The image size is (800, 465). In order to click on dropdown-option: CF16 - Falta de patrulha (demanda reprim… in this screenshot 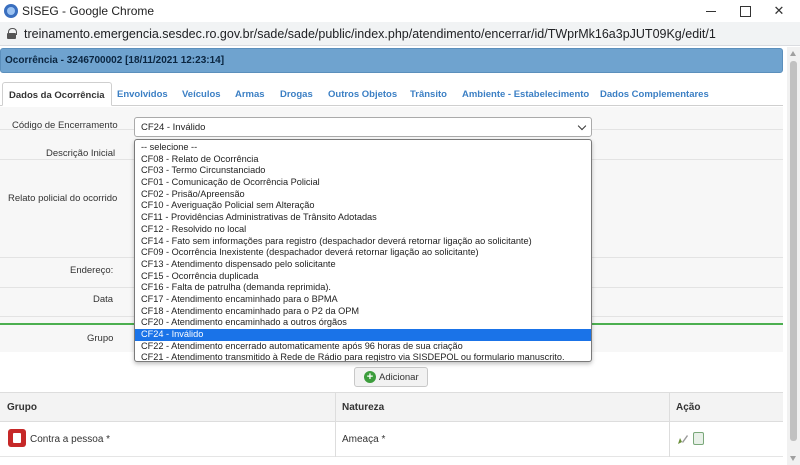, I will do `click(363, 288)`.